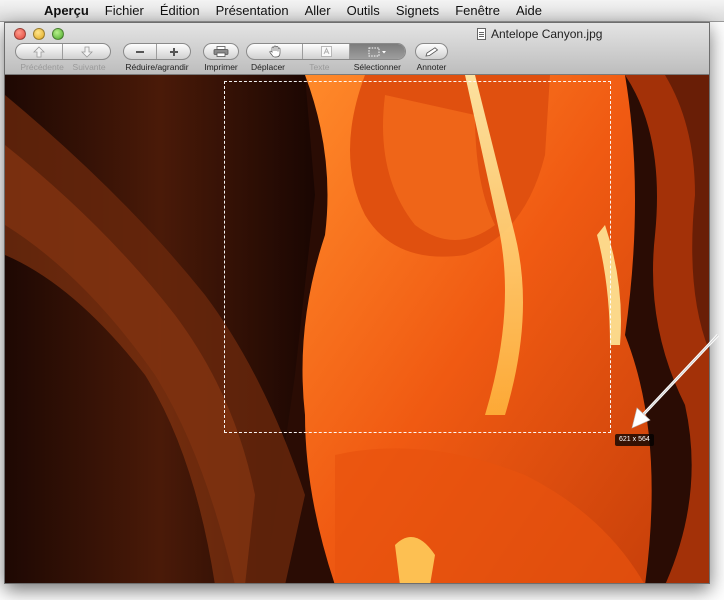  I want to click on text-cursor-icon, so click(326, 51).